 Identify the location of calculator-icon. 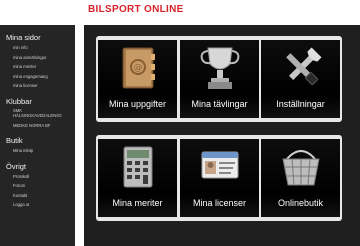
(138, 167).